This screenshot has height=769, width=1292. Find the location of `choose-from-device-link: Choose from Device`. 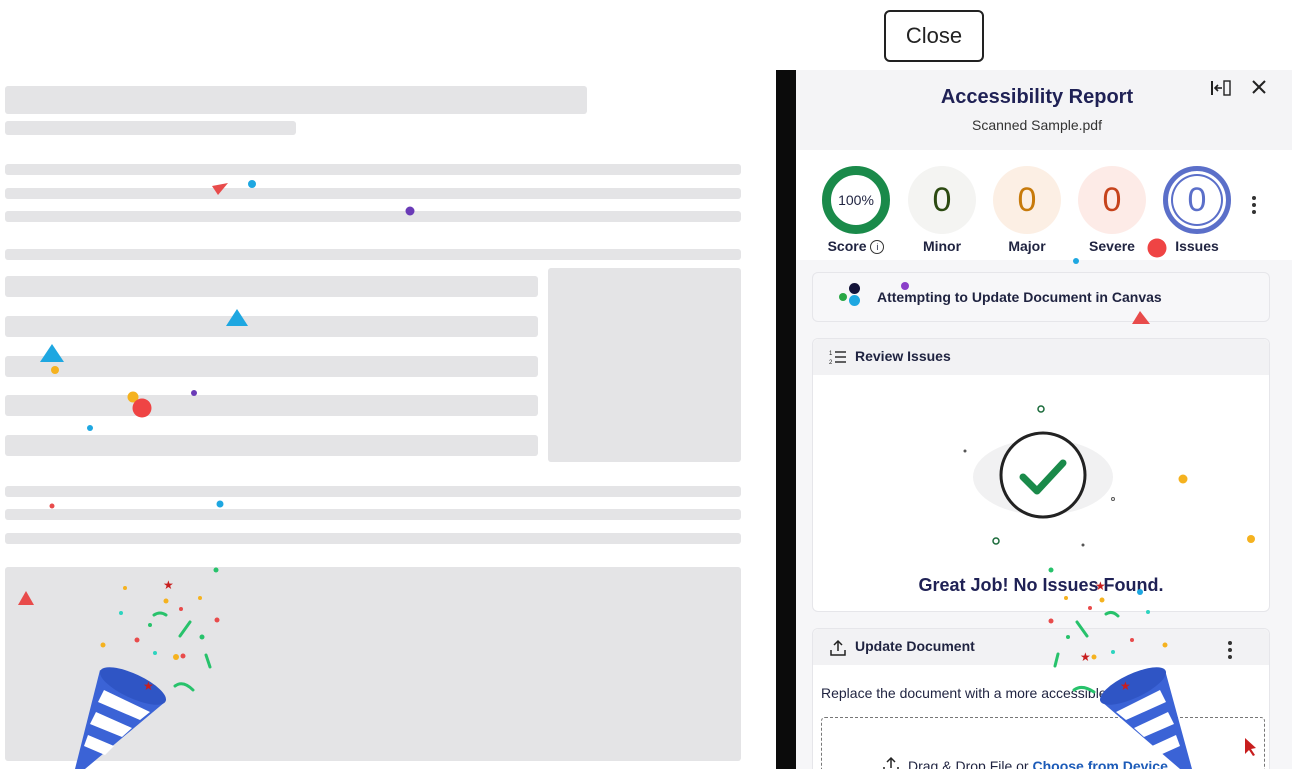

choose-from-device-link: Choose from Device is located at coordinates (1099, 763).